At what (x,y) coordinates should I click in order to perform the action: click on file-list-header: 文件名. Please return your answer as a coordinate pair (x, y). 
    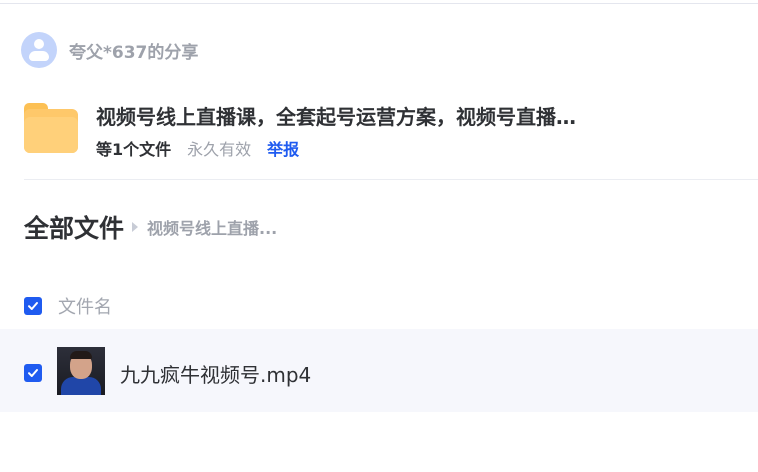
    Looking at the image, I should click on (68, 306).